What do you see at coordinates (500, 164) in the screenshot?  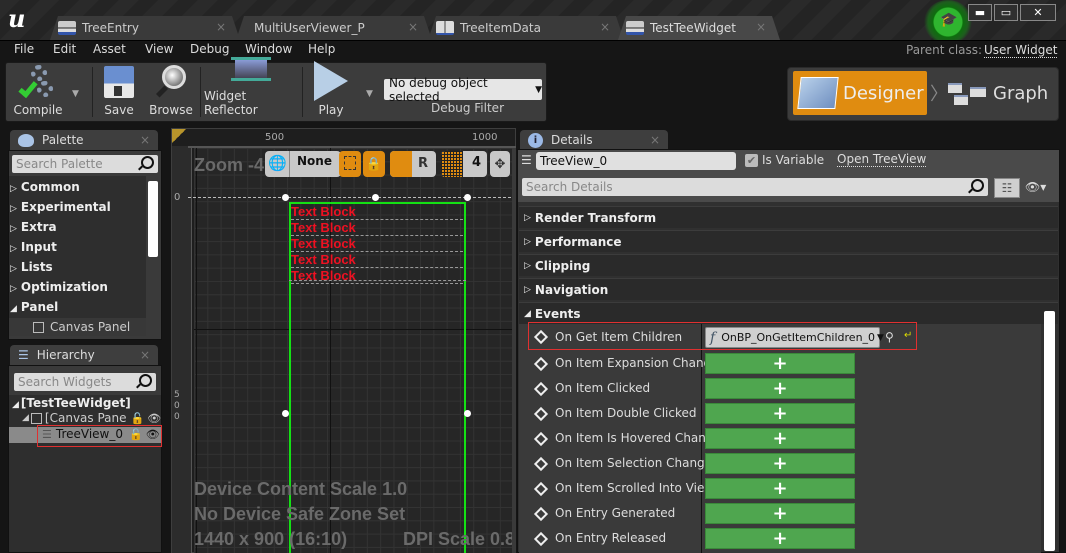 I see `fit-to-screen-button: ✥` at bounding box center [500, 164].